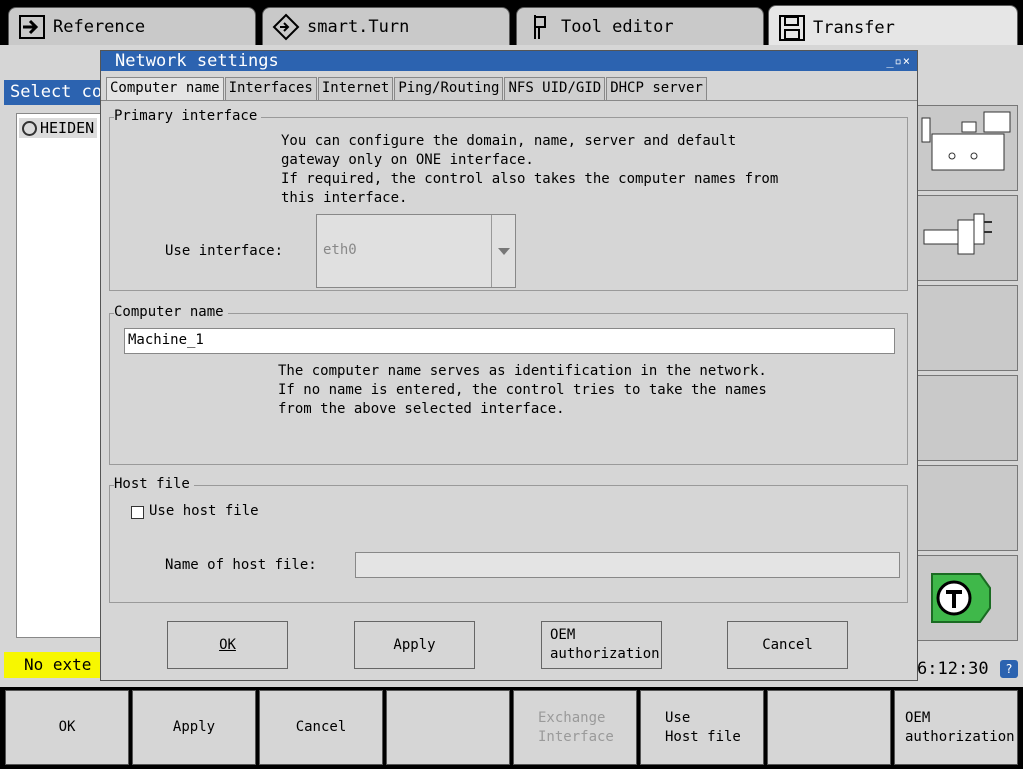  Describe the element at coordinates (503, 251) in the screenshot. I see `chevron-down-icon` at that location.